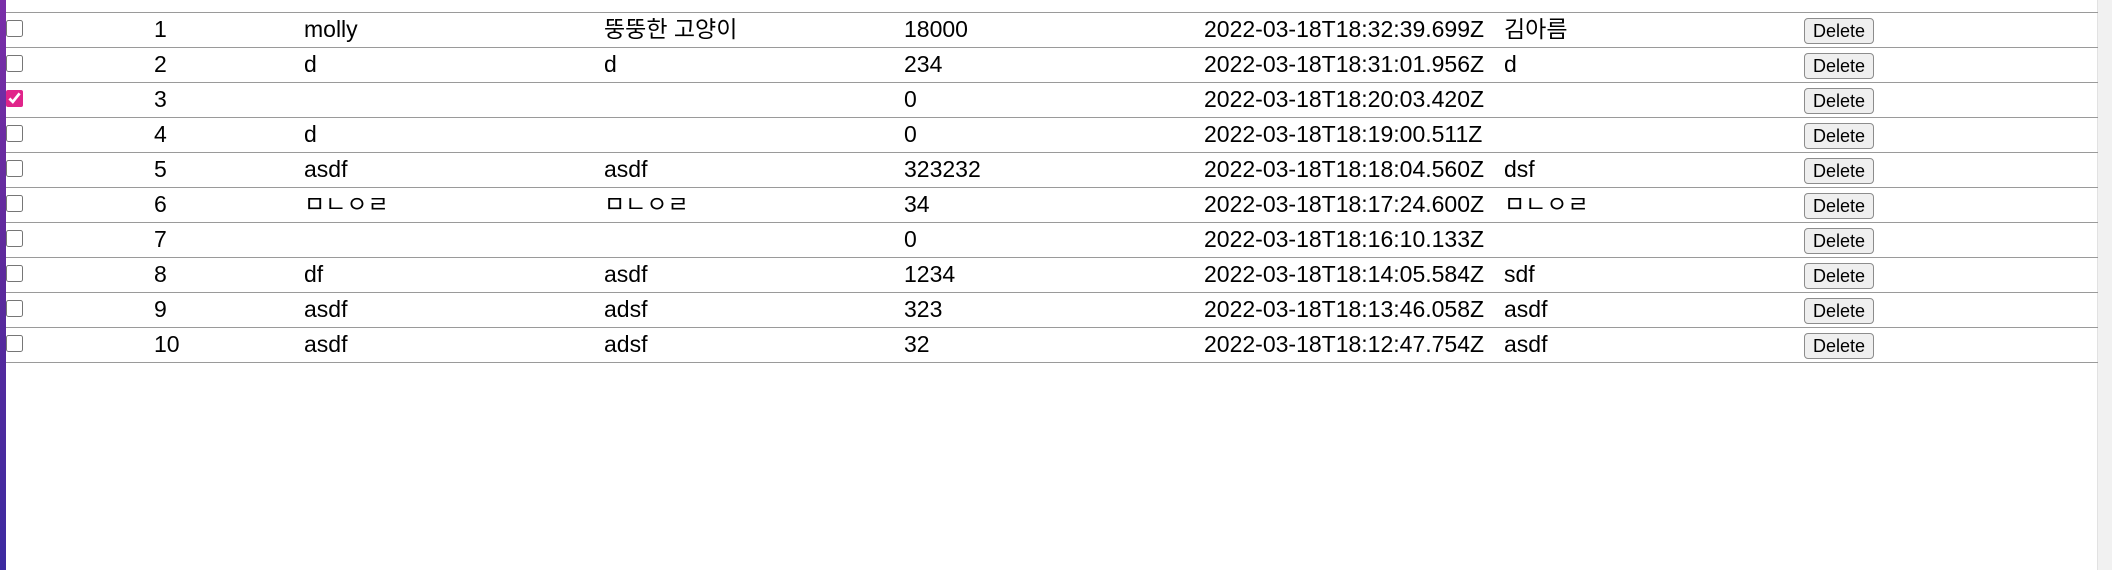  I want to click on description-cell: adsf, so click(626, 344).